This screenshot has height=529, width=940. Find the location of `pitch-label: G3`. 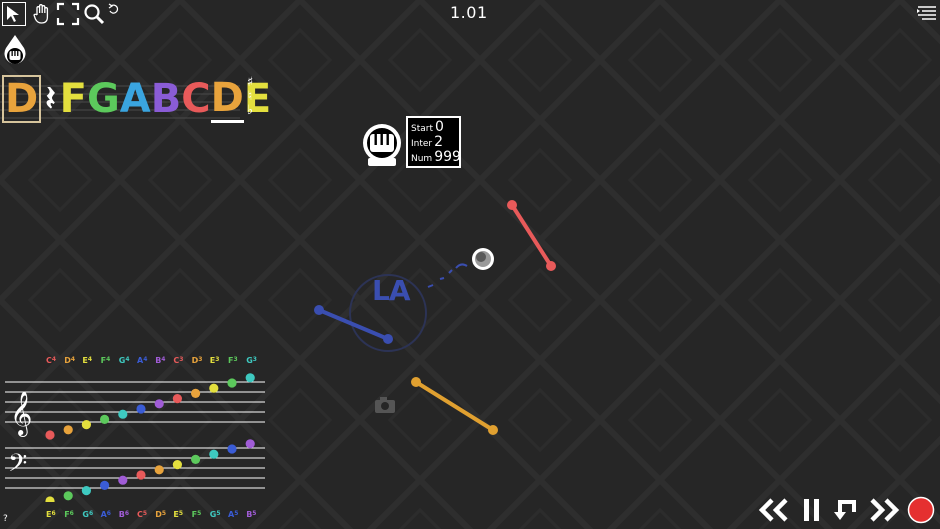

pitch-label: G3 is located at coordinates (251, 360).